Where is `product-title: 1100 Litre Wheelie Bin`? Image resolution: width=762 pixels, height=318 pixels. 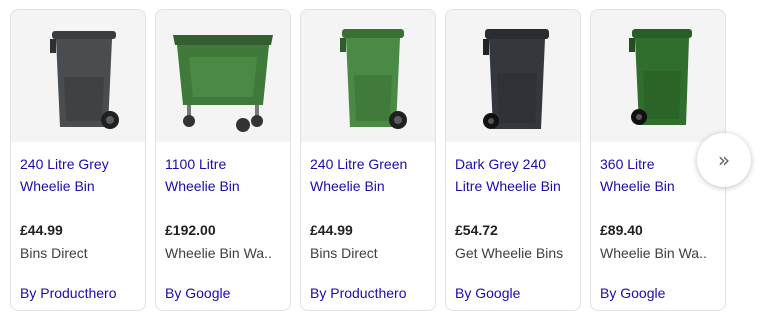 product-title: 1100 Litre Wheelie Bin is located at coordinates (224, 175).